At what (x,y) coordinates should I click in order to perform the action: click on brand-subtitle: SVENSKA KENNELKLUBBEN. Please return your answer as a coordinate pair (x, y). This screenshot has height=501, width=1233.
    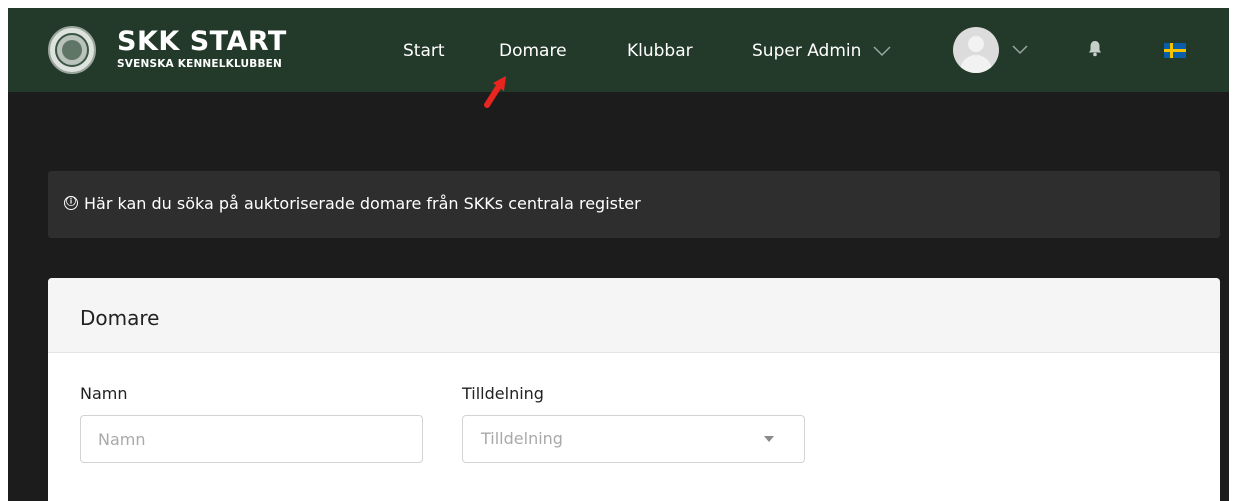
    Looking at the image, I should click on (200, 64).